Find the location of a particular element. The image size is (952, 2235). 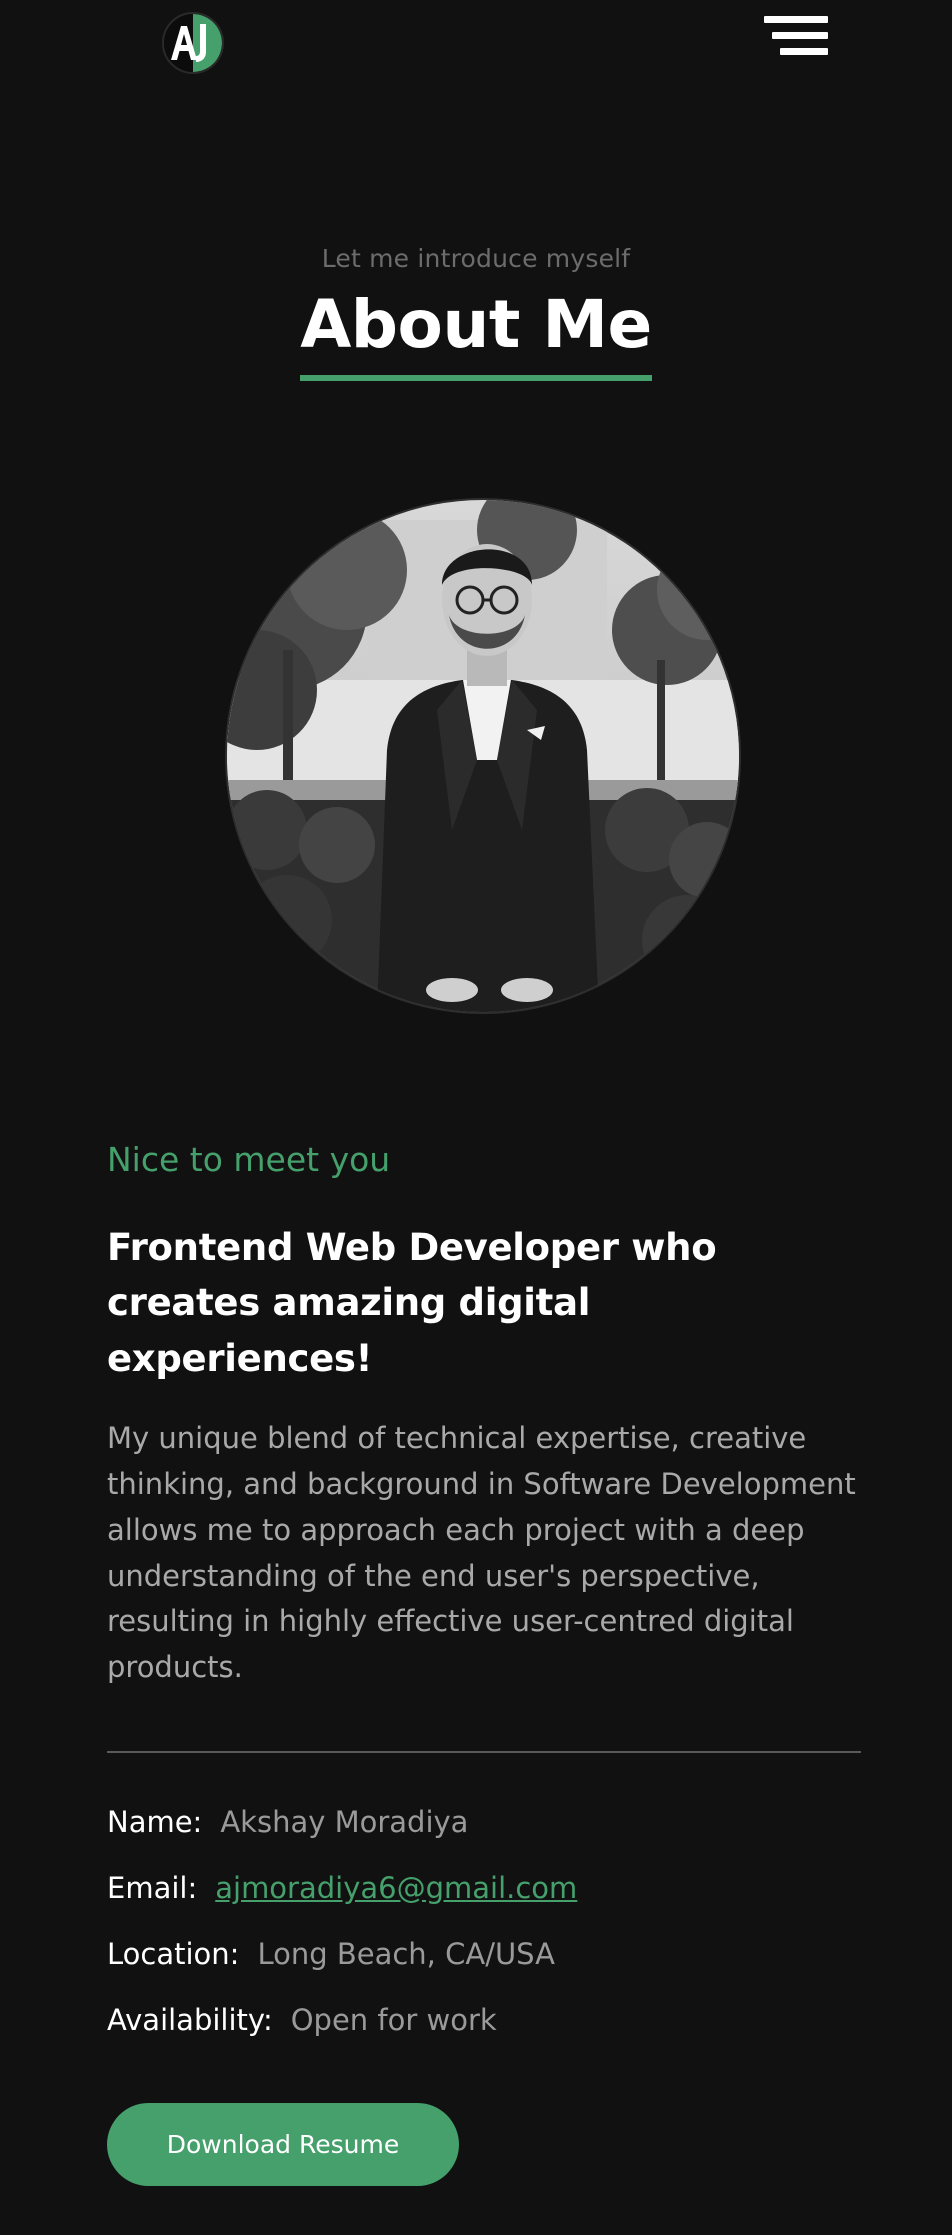

info-row-location: Location: Long Beach, CA/USA is located at coordinates (484, 1970).